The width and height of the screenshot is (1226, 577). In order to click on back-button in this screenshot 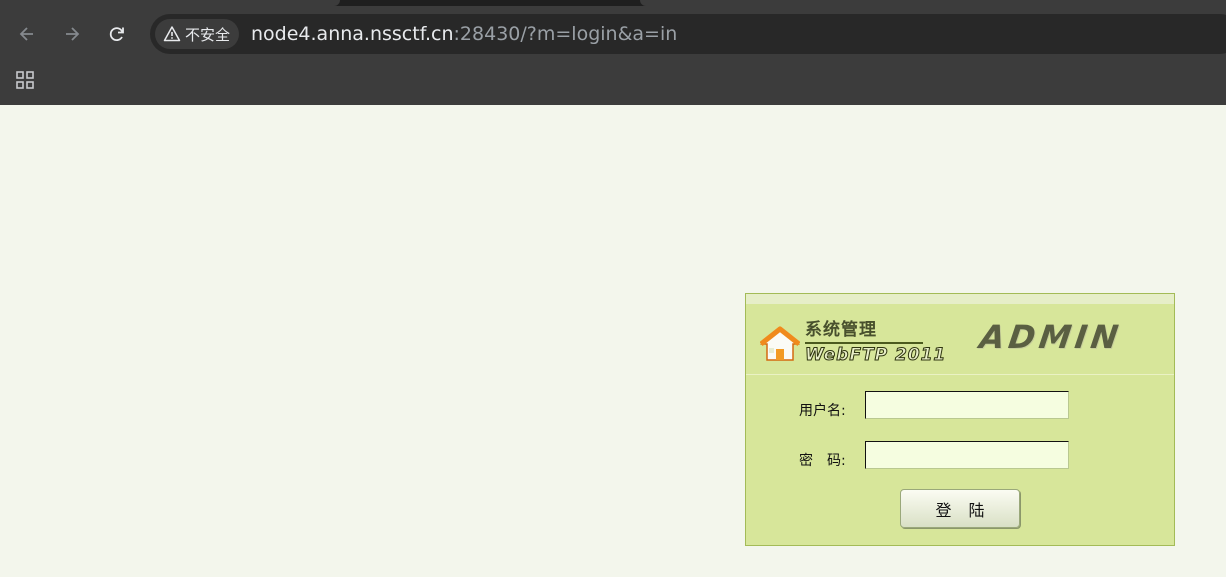, I will do `click(27, 34)`.